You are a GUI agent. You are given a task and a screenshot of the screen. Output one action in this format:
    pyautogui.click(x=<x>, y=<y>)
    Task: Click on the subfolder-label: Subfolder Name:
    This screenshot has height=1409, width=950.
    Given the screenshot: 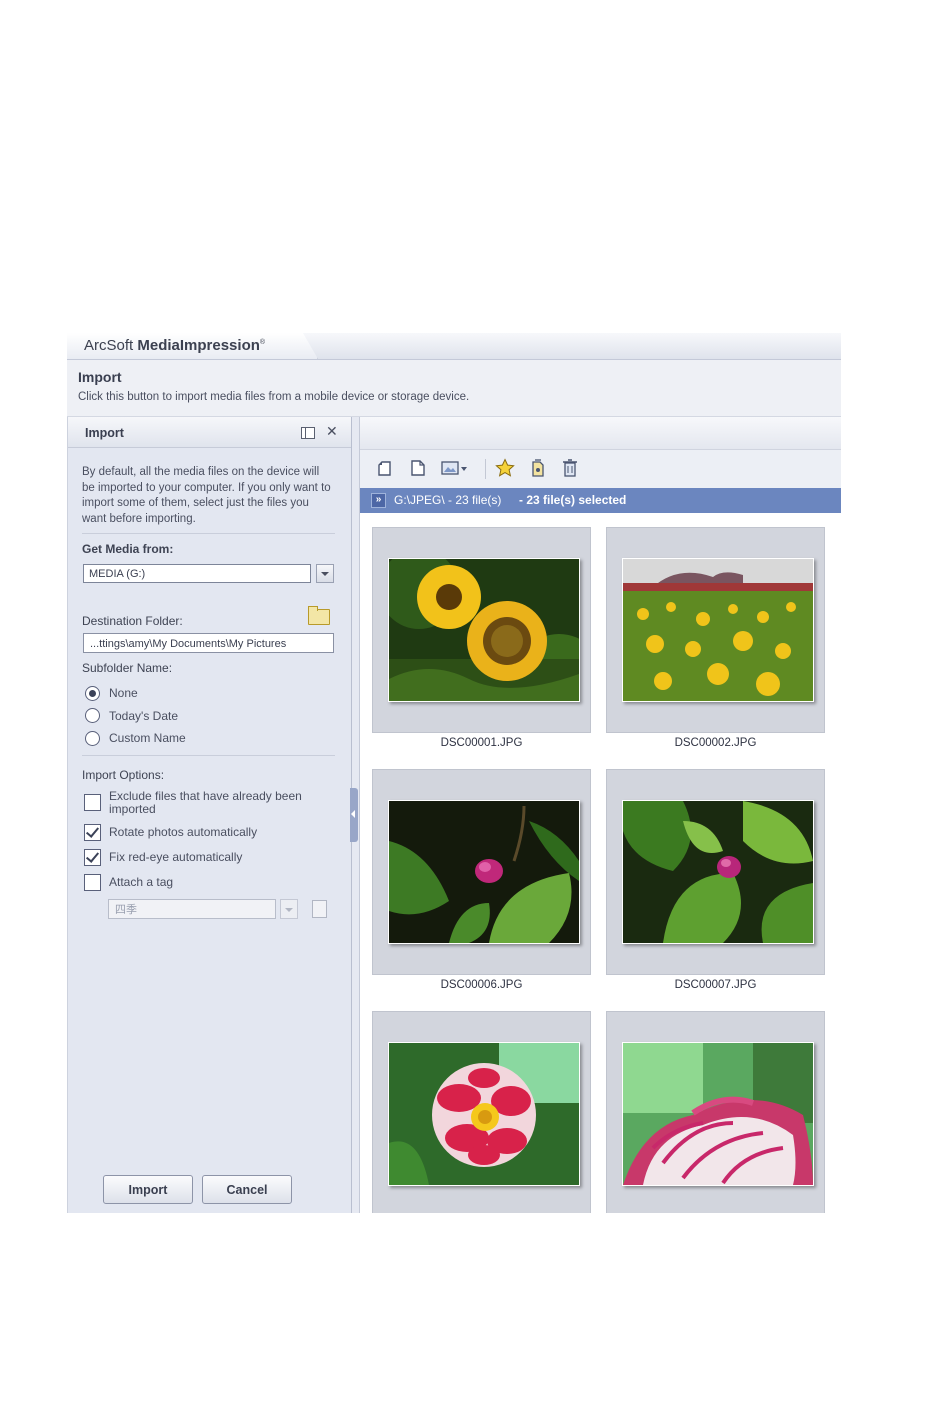 What is the action you would take?
    pyautogui.click(x=127, y=668)
    